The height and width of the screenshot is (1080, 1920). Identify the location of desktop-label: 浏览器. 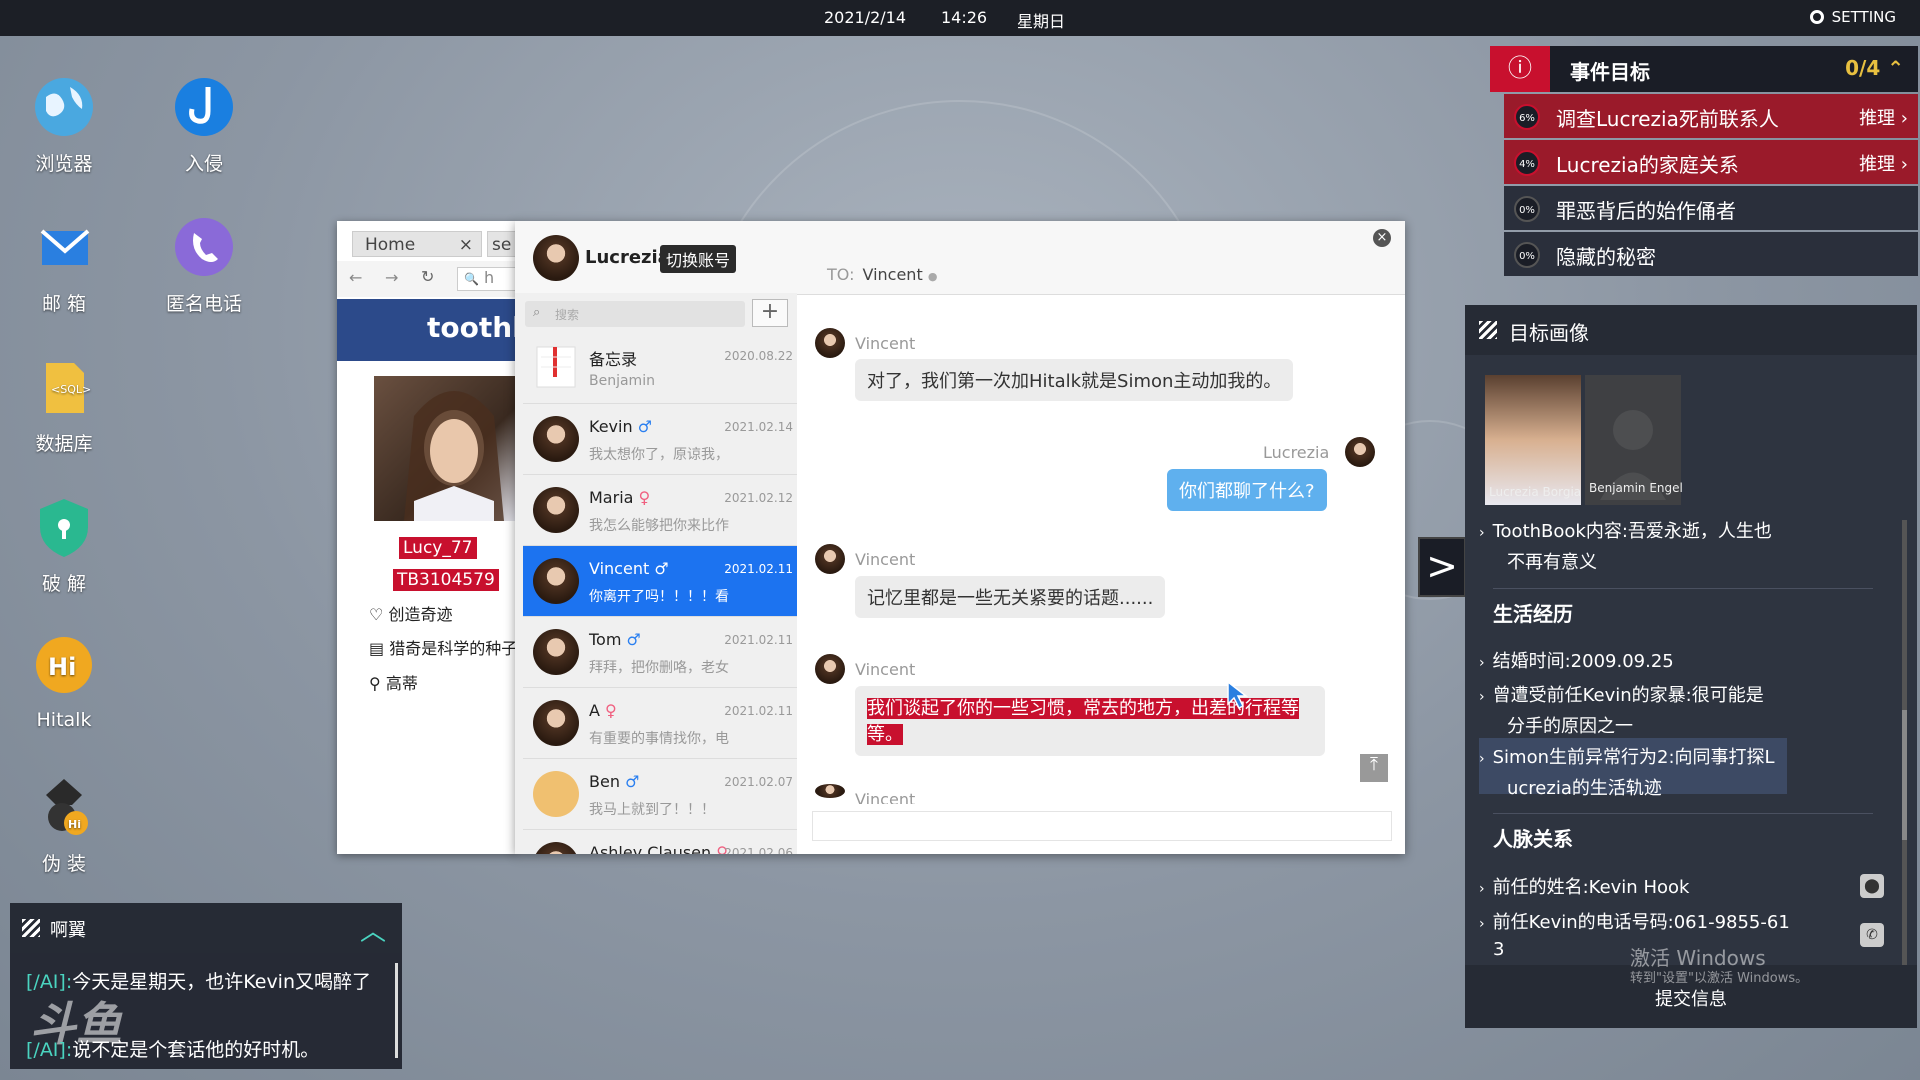
(64, 164).